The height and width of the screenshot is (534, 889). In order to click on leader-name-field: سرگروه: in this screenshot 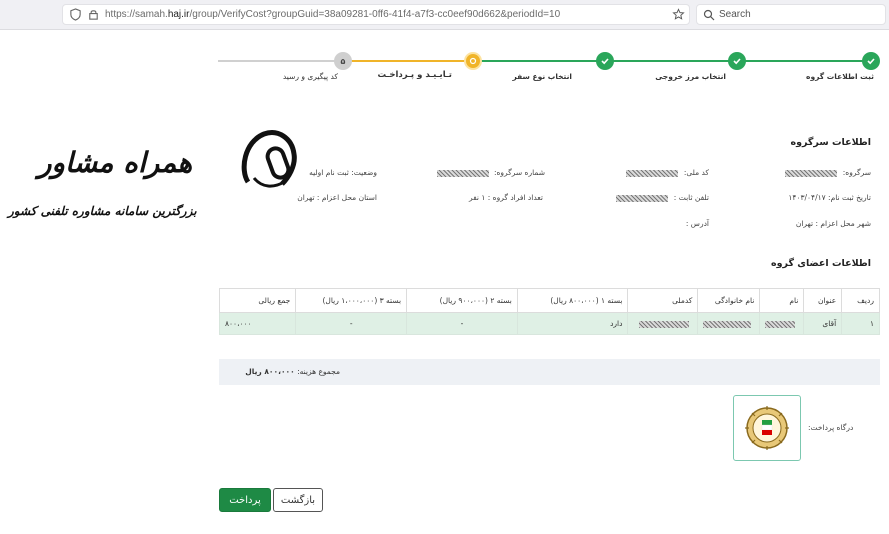, I will do `click(828, 172)`.